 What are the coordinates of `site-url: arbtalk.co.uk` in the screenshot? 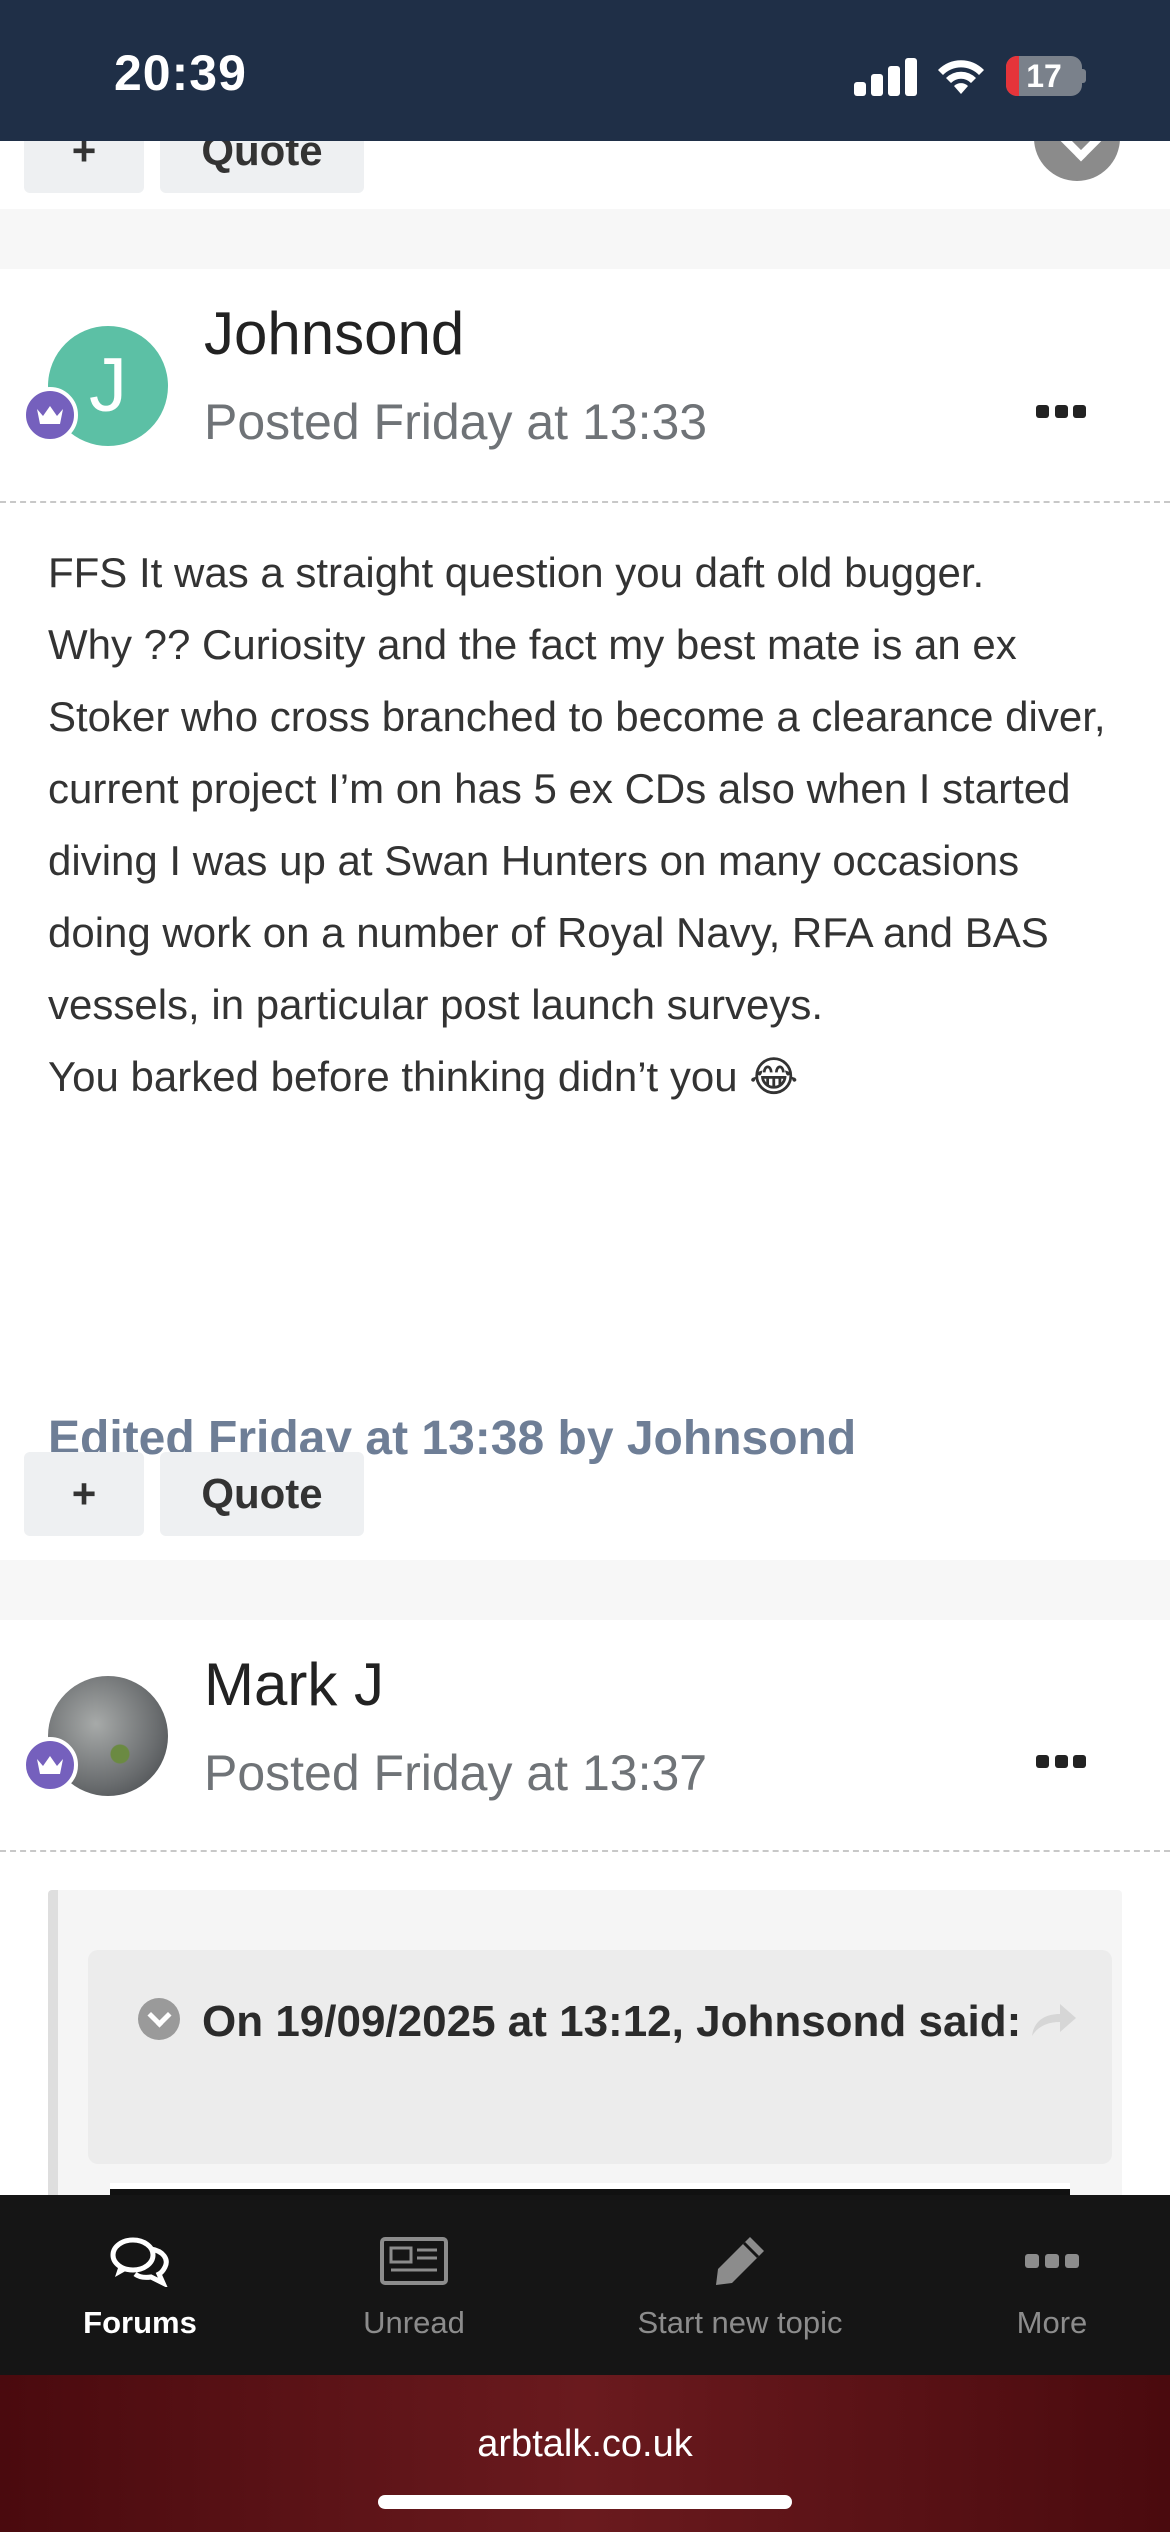 It's located at (585, 2444).